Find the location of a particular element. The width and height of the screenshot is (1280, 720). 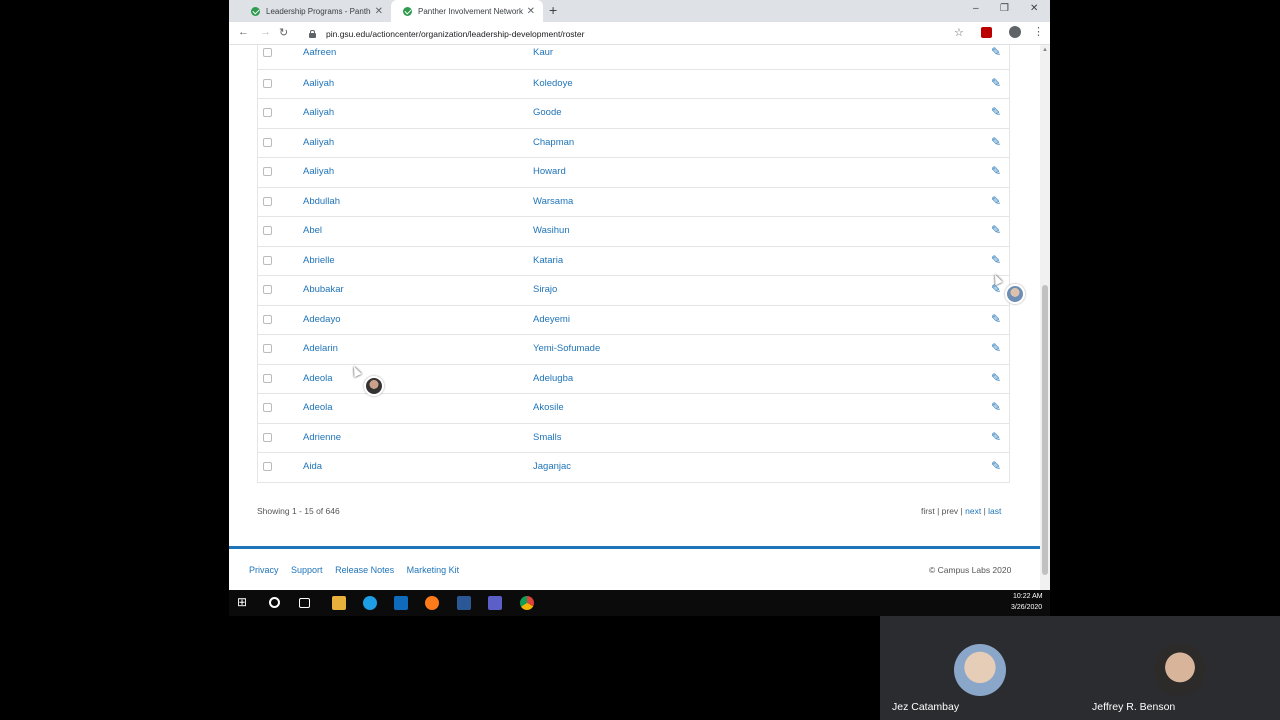

first-name-link: Abrielle is located at coordinates (319, 260).